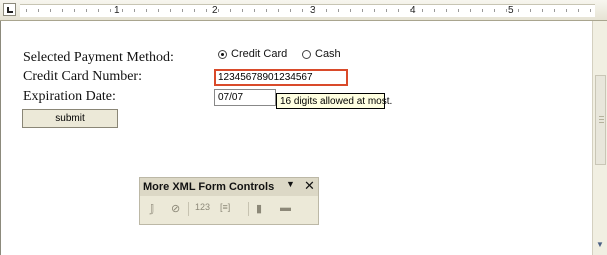 Image resolution: width=607 pixels, height=255 pixels. What do you see at coordinates (309, 186) in the screenshot?
I see `toolbar-close-icon: ✕` at bounding box center [309, 186].